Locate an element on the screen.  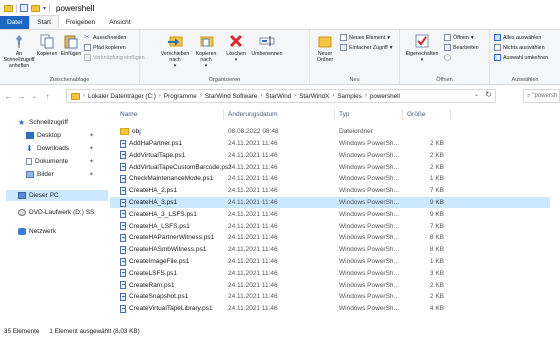
nav-desktop: Desktop is located at coordinates (43, 135).